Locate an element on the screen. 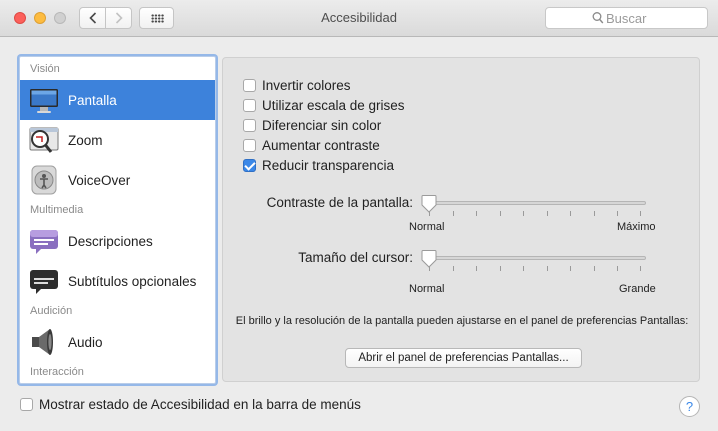 This screenshot has height=431, width=718. sidebar-item-label: Pantalla is located at coordinates (92, 100).